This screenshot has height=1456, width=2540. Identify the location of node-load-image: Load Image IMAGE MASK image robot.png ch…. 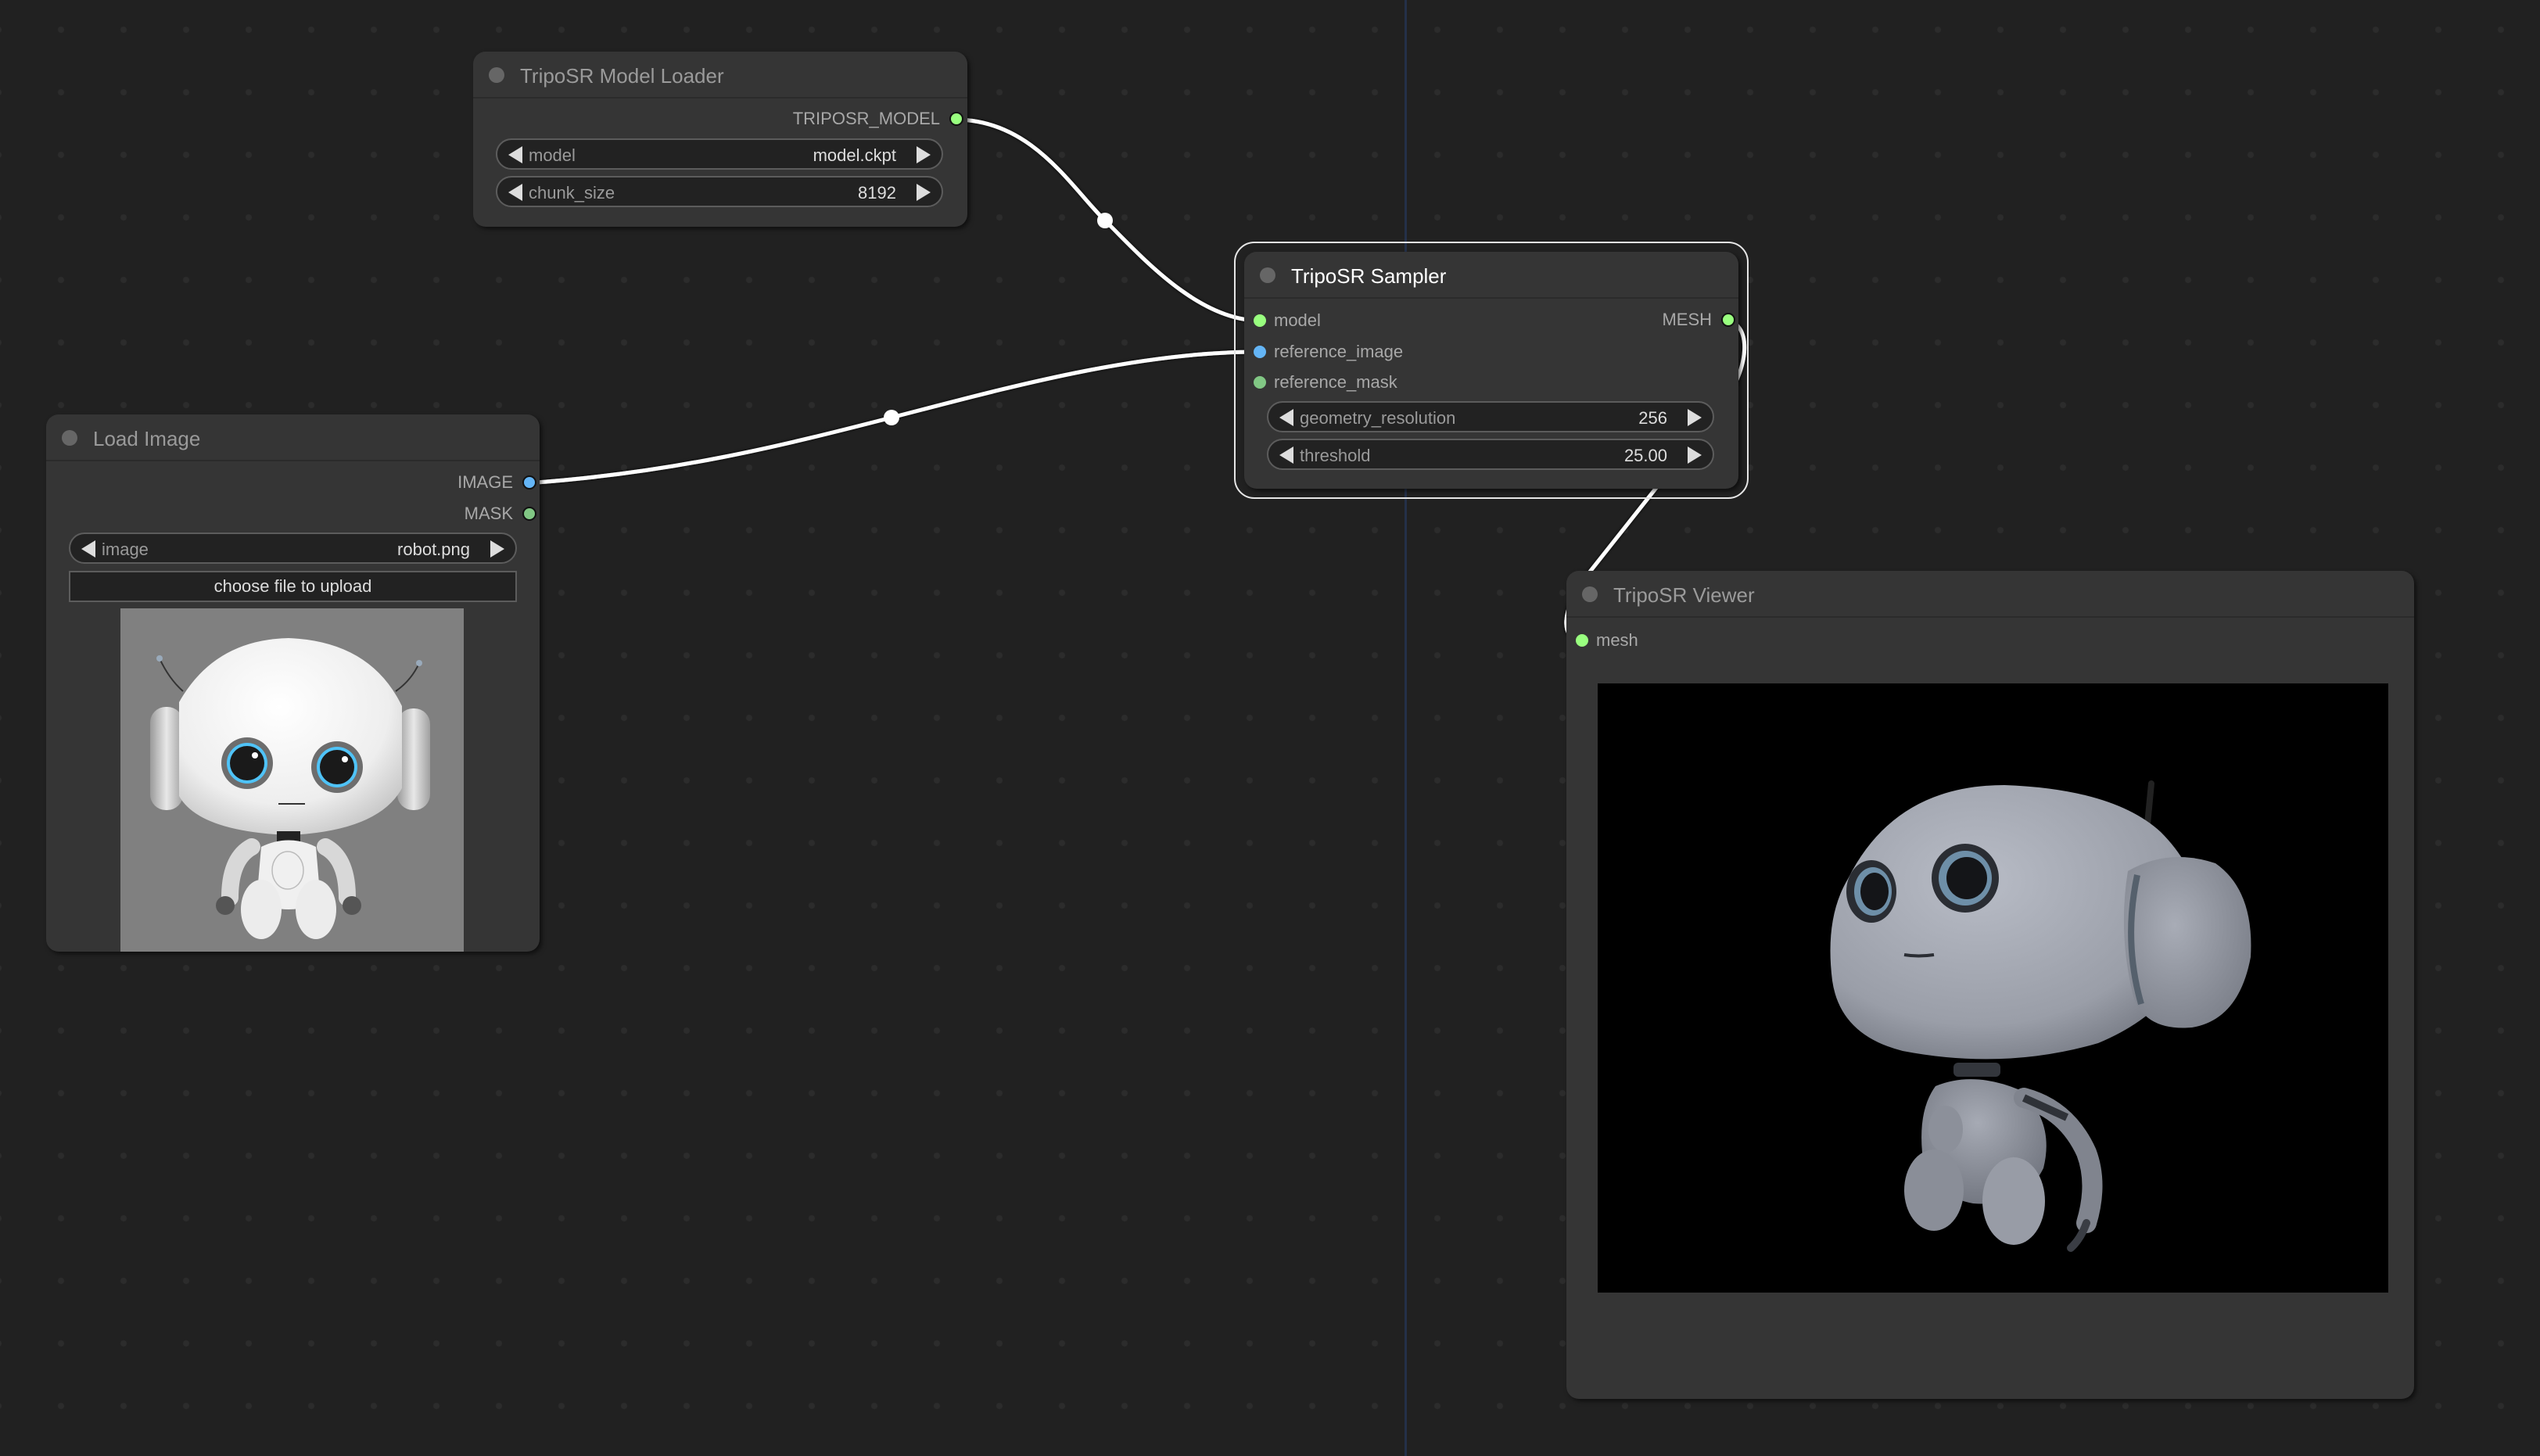
(293, 683).